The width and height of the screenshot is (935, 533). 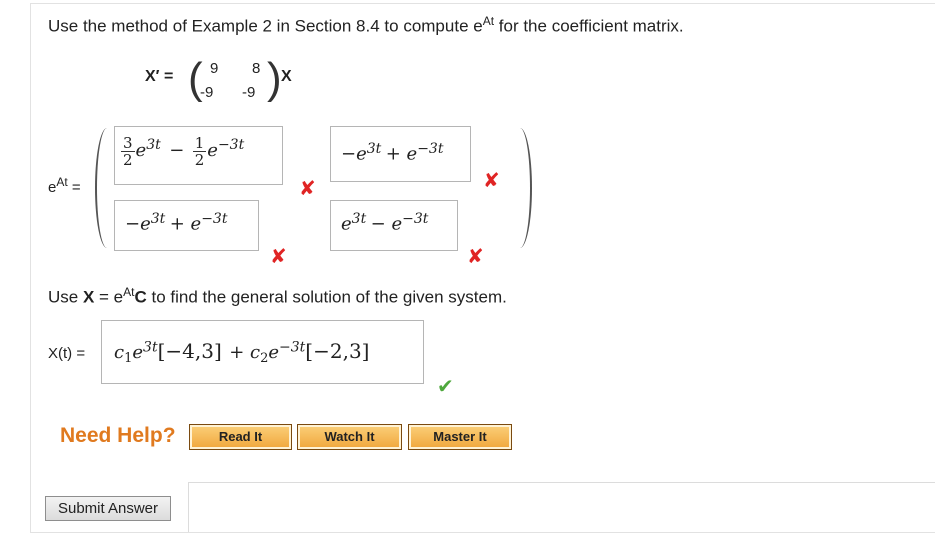 I want to click on answer-box-a22: e3t − e−3t, so click(x=394, y=225).